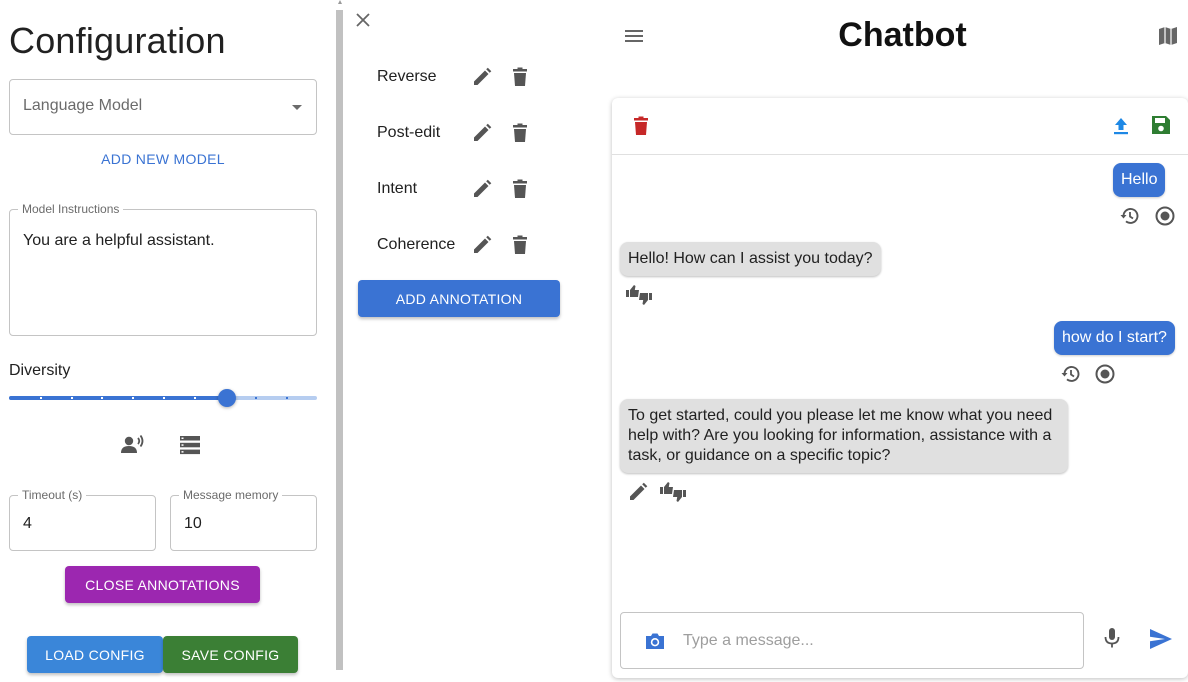 The height and width of the screenshot is (682, 1188). I want to click on language-model-select: Language Model, so click(163, 107).